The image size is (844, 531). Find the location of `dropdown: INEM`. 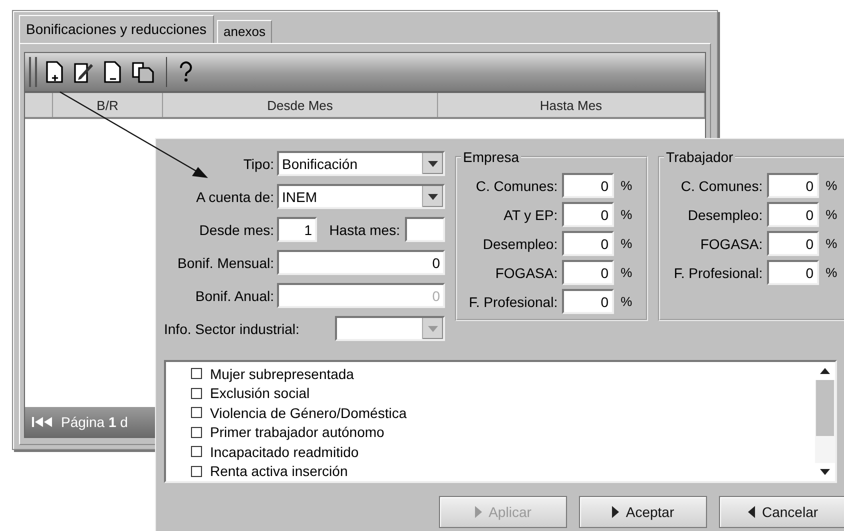

dropdown: INEM is located at coordinates (361, 196).